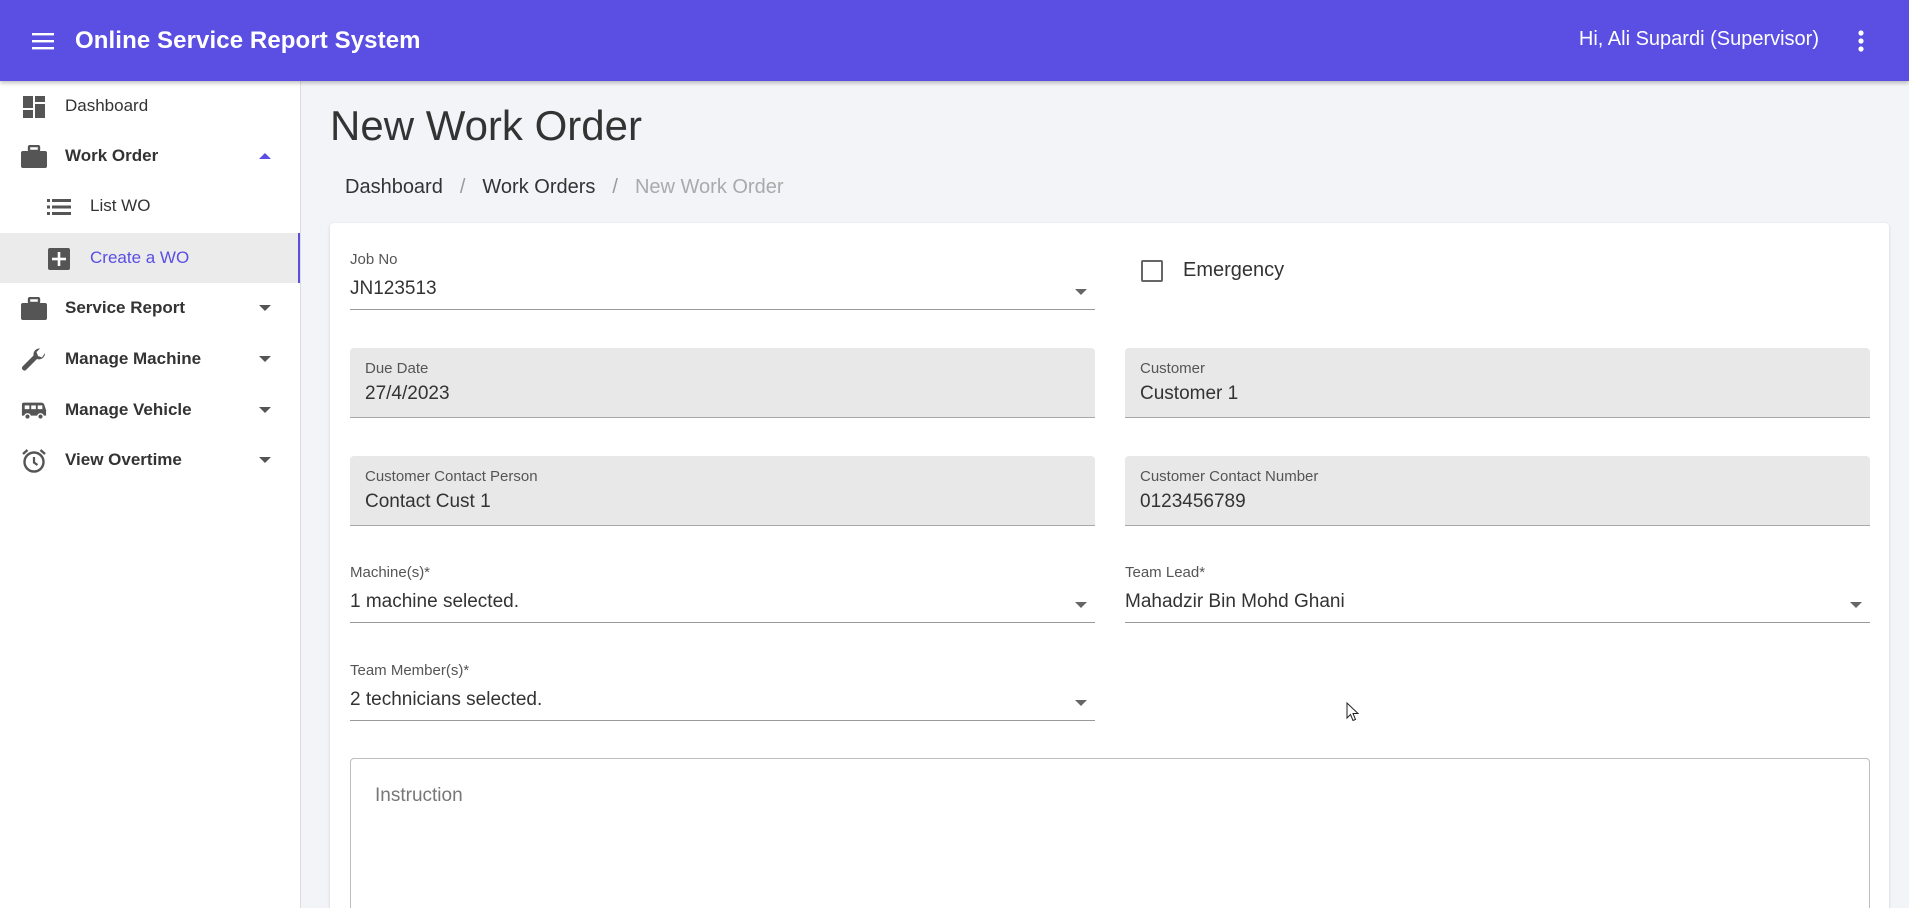 This screenshot has width=1909, height=908. I want to click on contact-person-label: Customer Contact Person, so click(451, 476).